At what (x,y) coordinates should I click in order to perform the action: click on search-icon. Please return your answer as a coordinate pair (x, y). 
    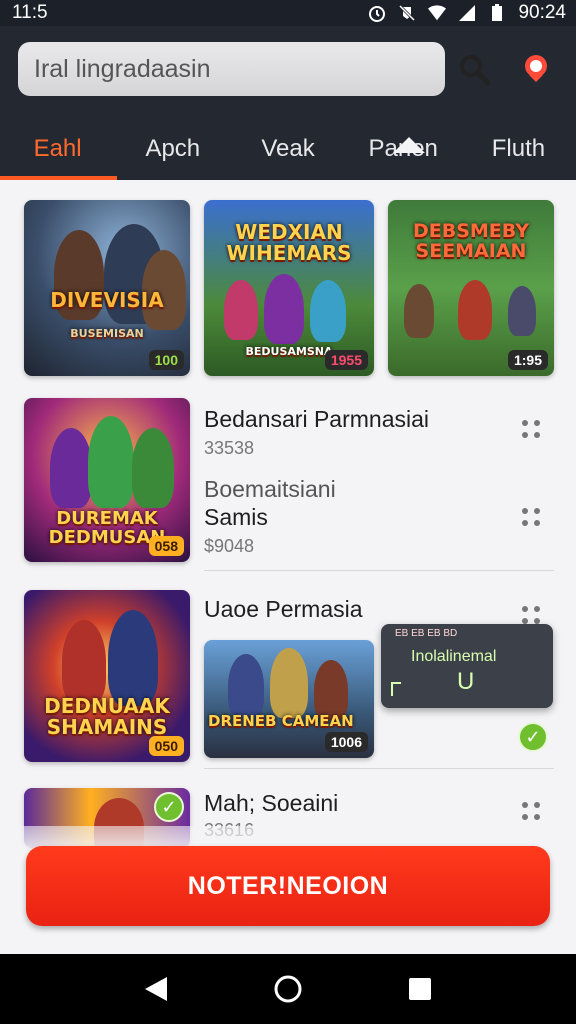
    Looking at the image, I should click on (475, 70).